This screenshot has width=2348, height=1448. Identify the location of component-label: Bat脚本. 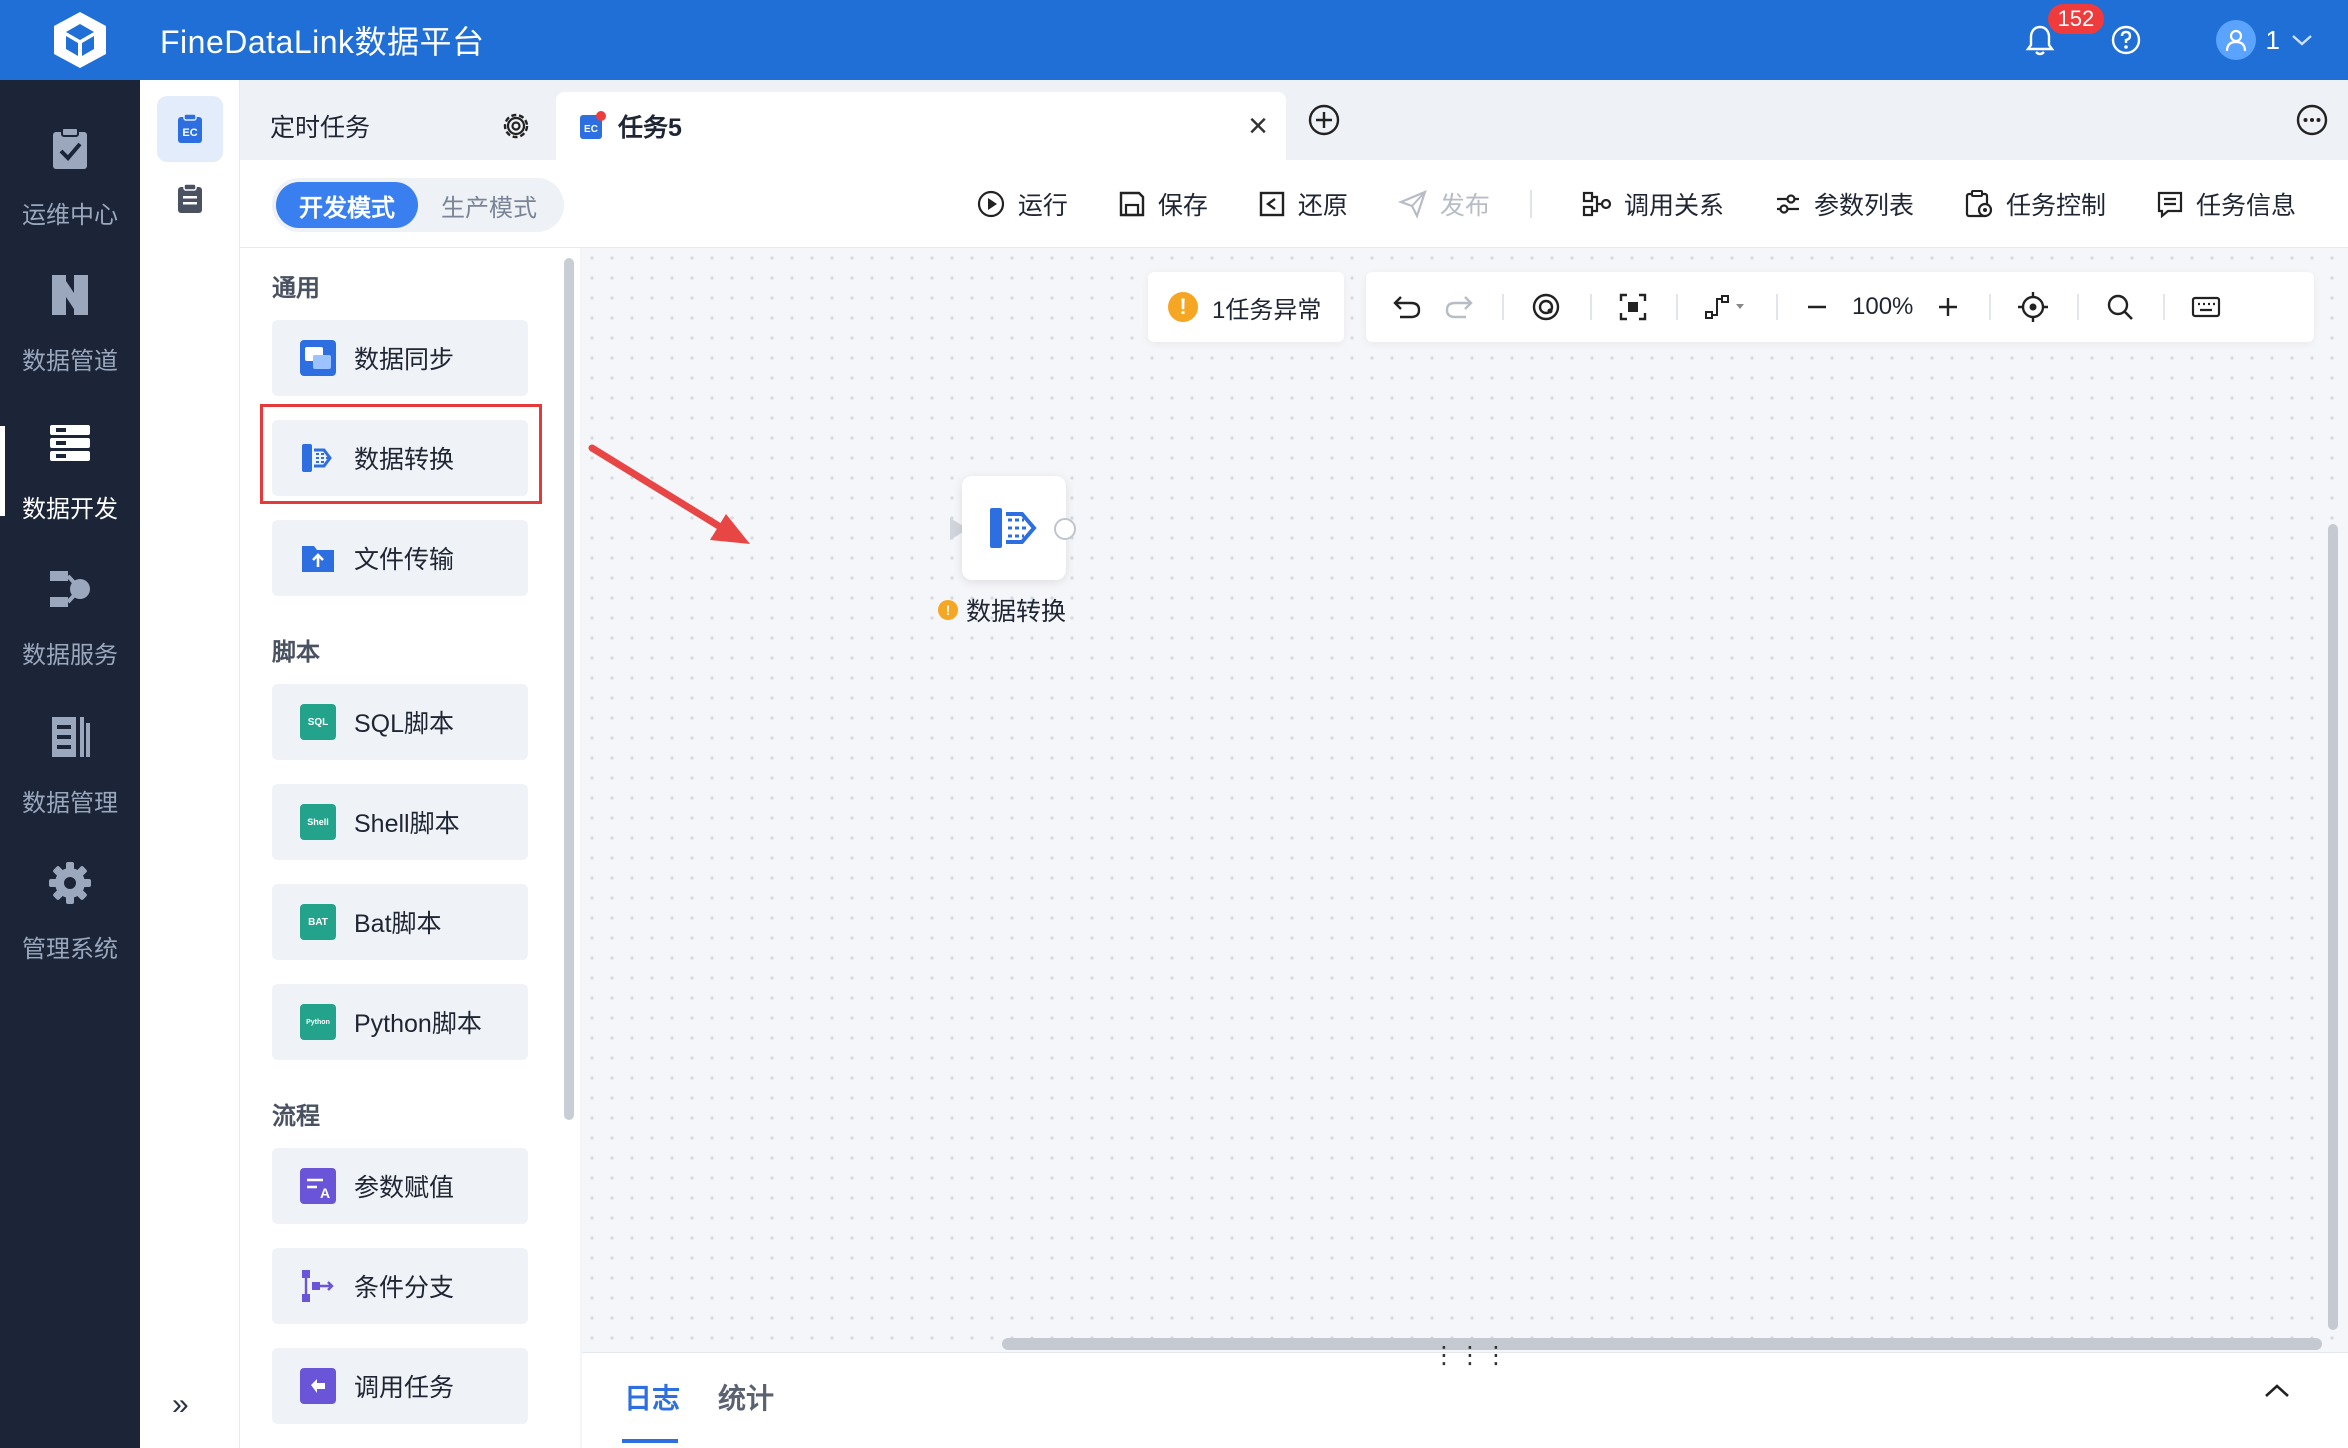
(398, 924).